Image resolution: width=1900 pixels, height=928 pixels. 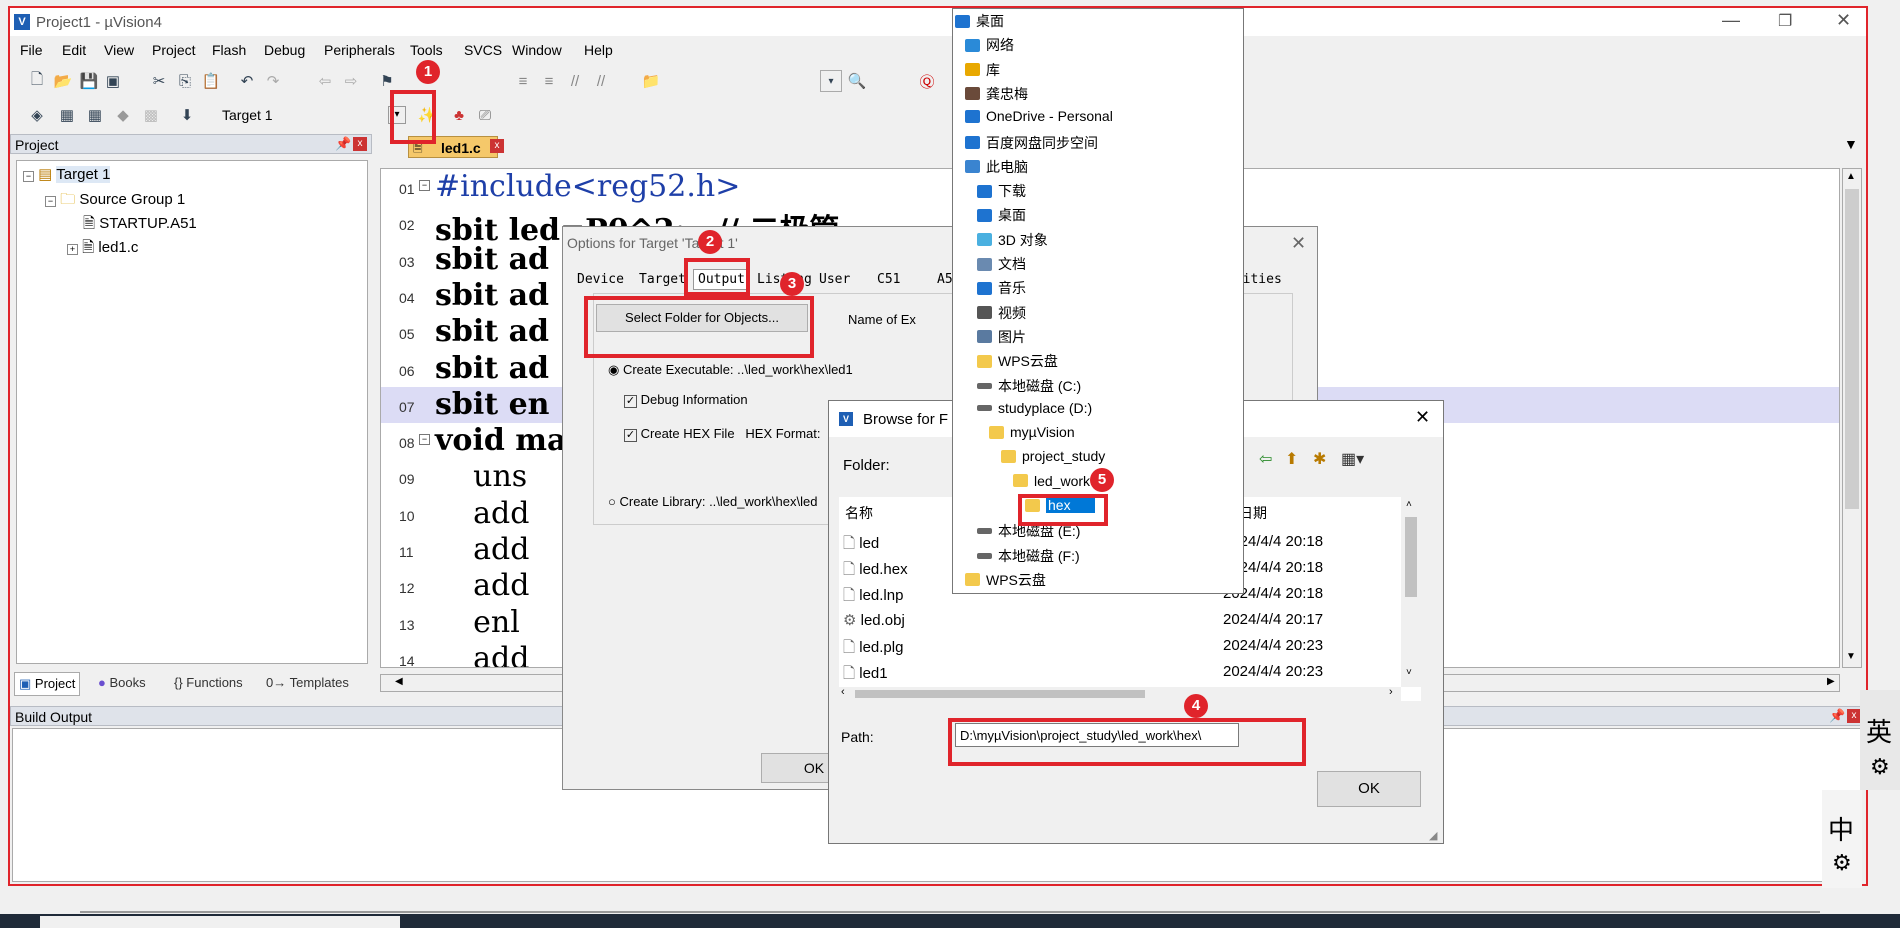 I want to click on tab-c51: C51, so click(x=888, y=279).